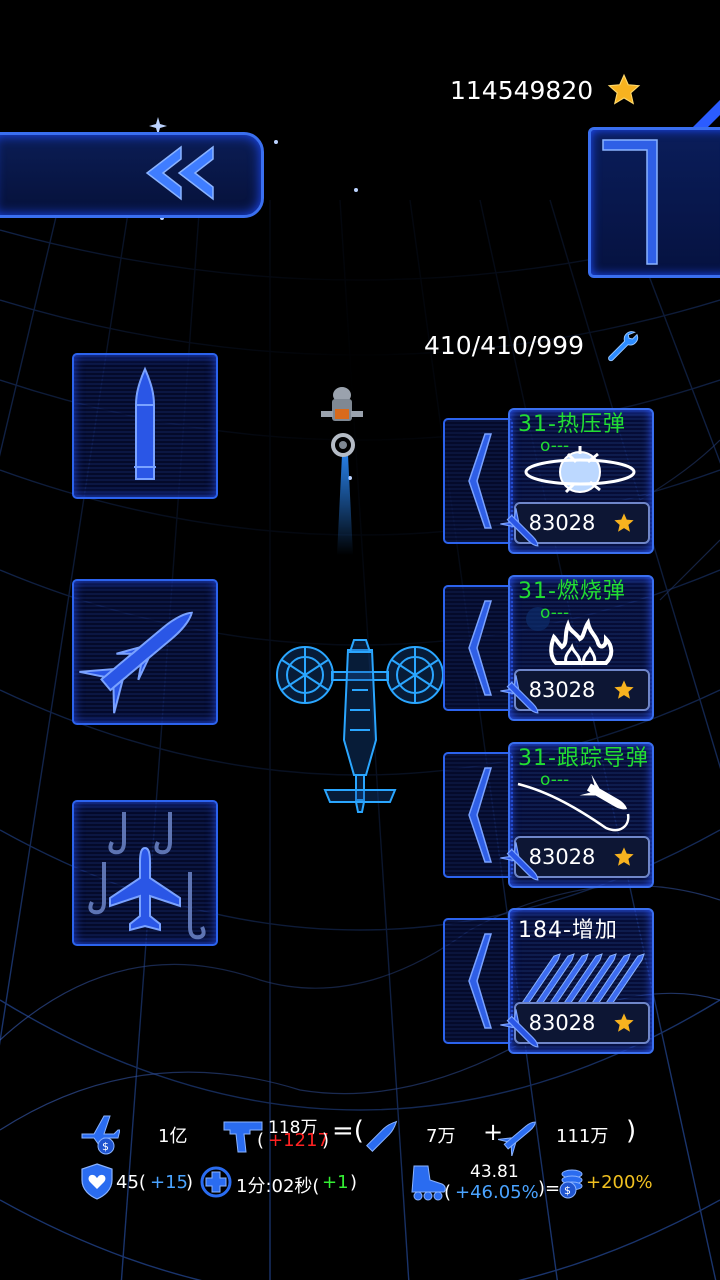 The height and width of the screenshot is (1280, 720). I want to click on currency-amount: 114549820, so click(522, 90).